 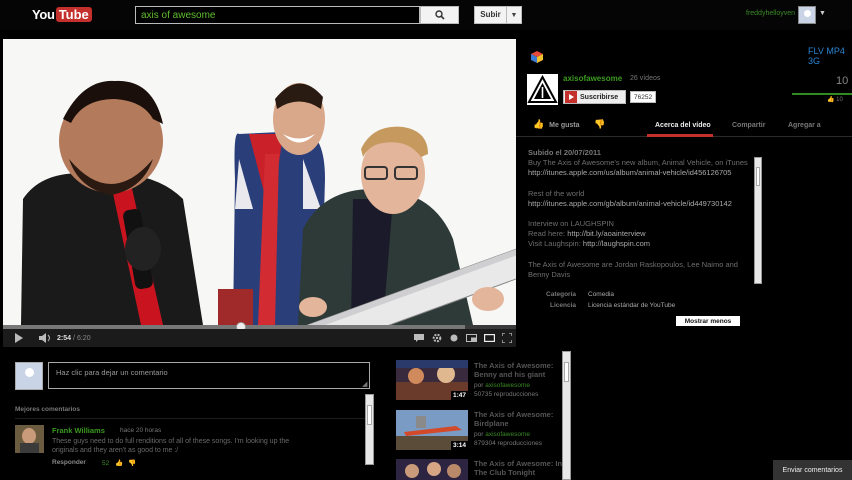 I want to click on description-line: Interview on LAUGHSPIN, so click(x=571, y=224).